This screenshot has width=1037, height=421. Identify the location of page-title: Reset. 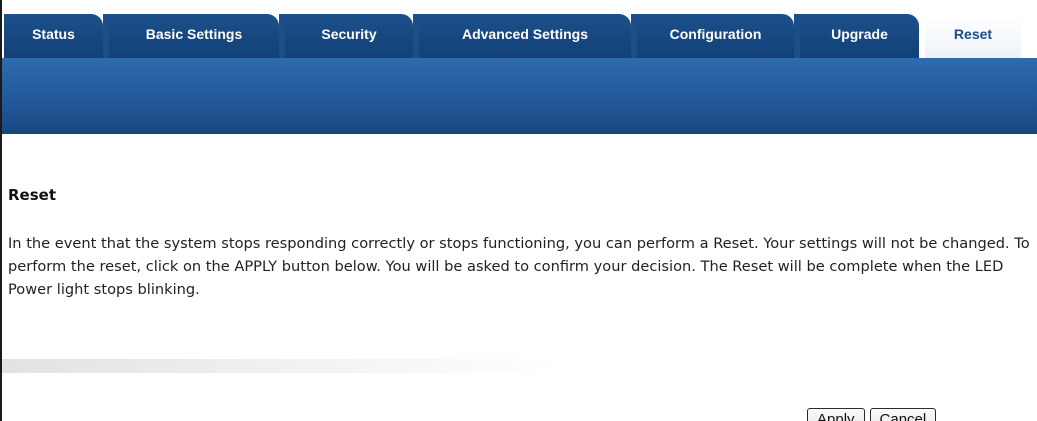
(32, 195).